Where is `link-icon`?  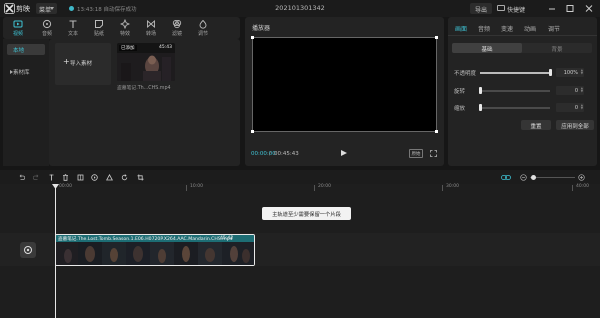
link-icon is located at coordinates (506, 177).